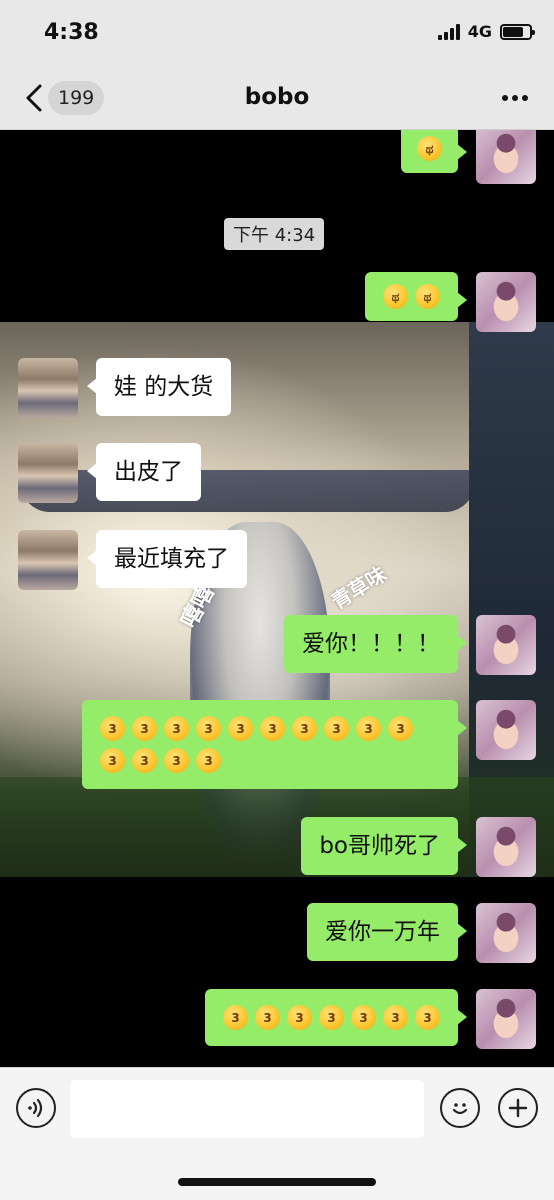 The height and width of the screenshot is (1200, 554). What do you see at coordinates (274, 234) in the screenshot?
I see `message-timestamp: 下午 4:34` at bounding box center [274, 234].